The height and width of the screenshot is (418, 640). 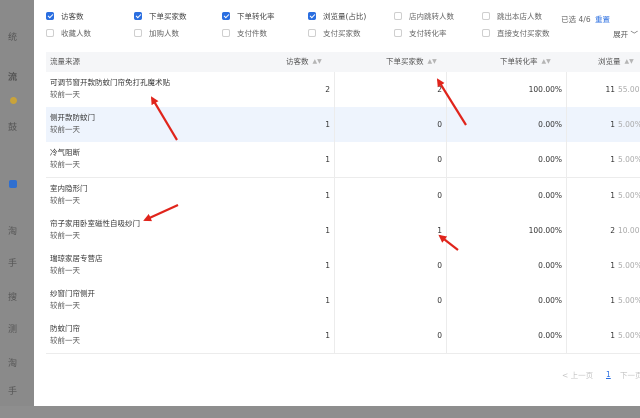 What do you see at coordinates (512, 16) in the screenshot?
I see `metric-checkbox-bounce: 跳出本店人数` at bounding box center [512, 16].